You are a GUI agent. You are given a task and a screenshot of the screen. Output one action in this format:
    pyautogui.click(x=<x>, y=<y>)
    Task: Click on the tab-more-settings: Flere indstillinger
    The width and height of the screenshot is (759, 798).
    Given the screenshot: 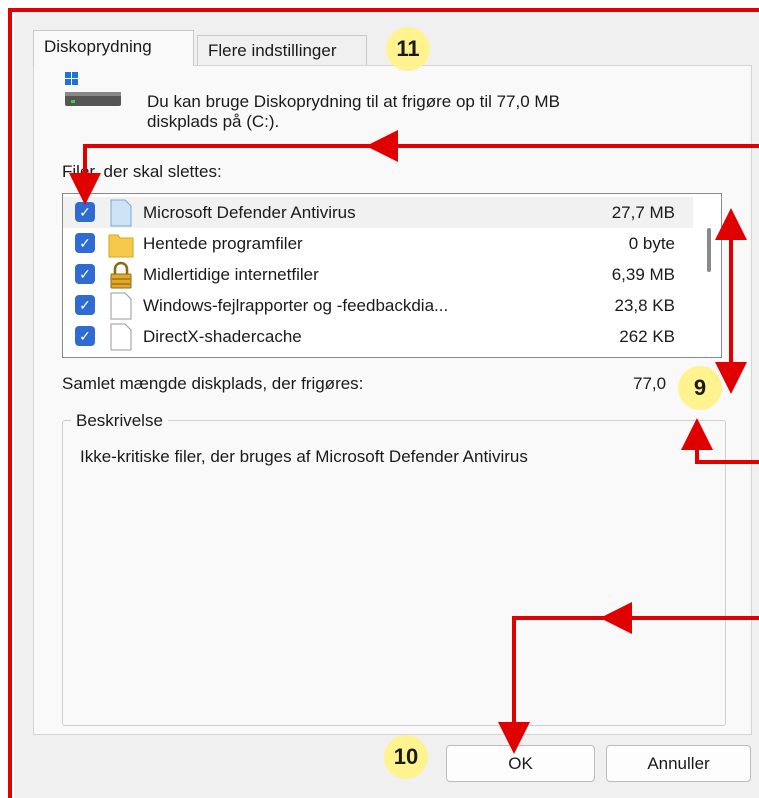 What is the action you would take?
    pyautogui.click(x=282, y=50)
    